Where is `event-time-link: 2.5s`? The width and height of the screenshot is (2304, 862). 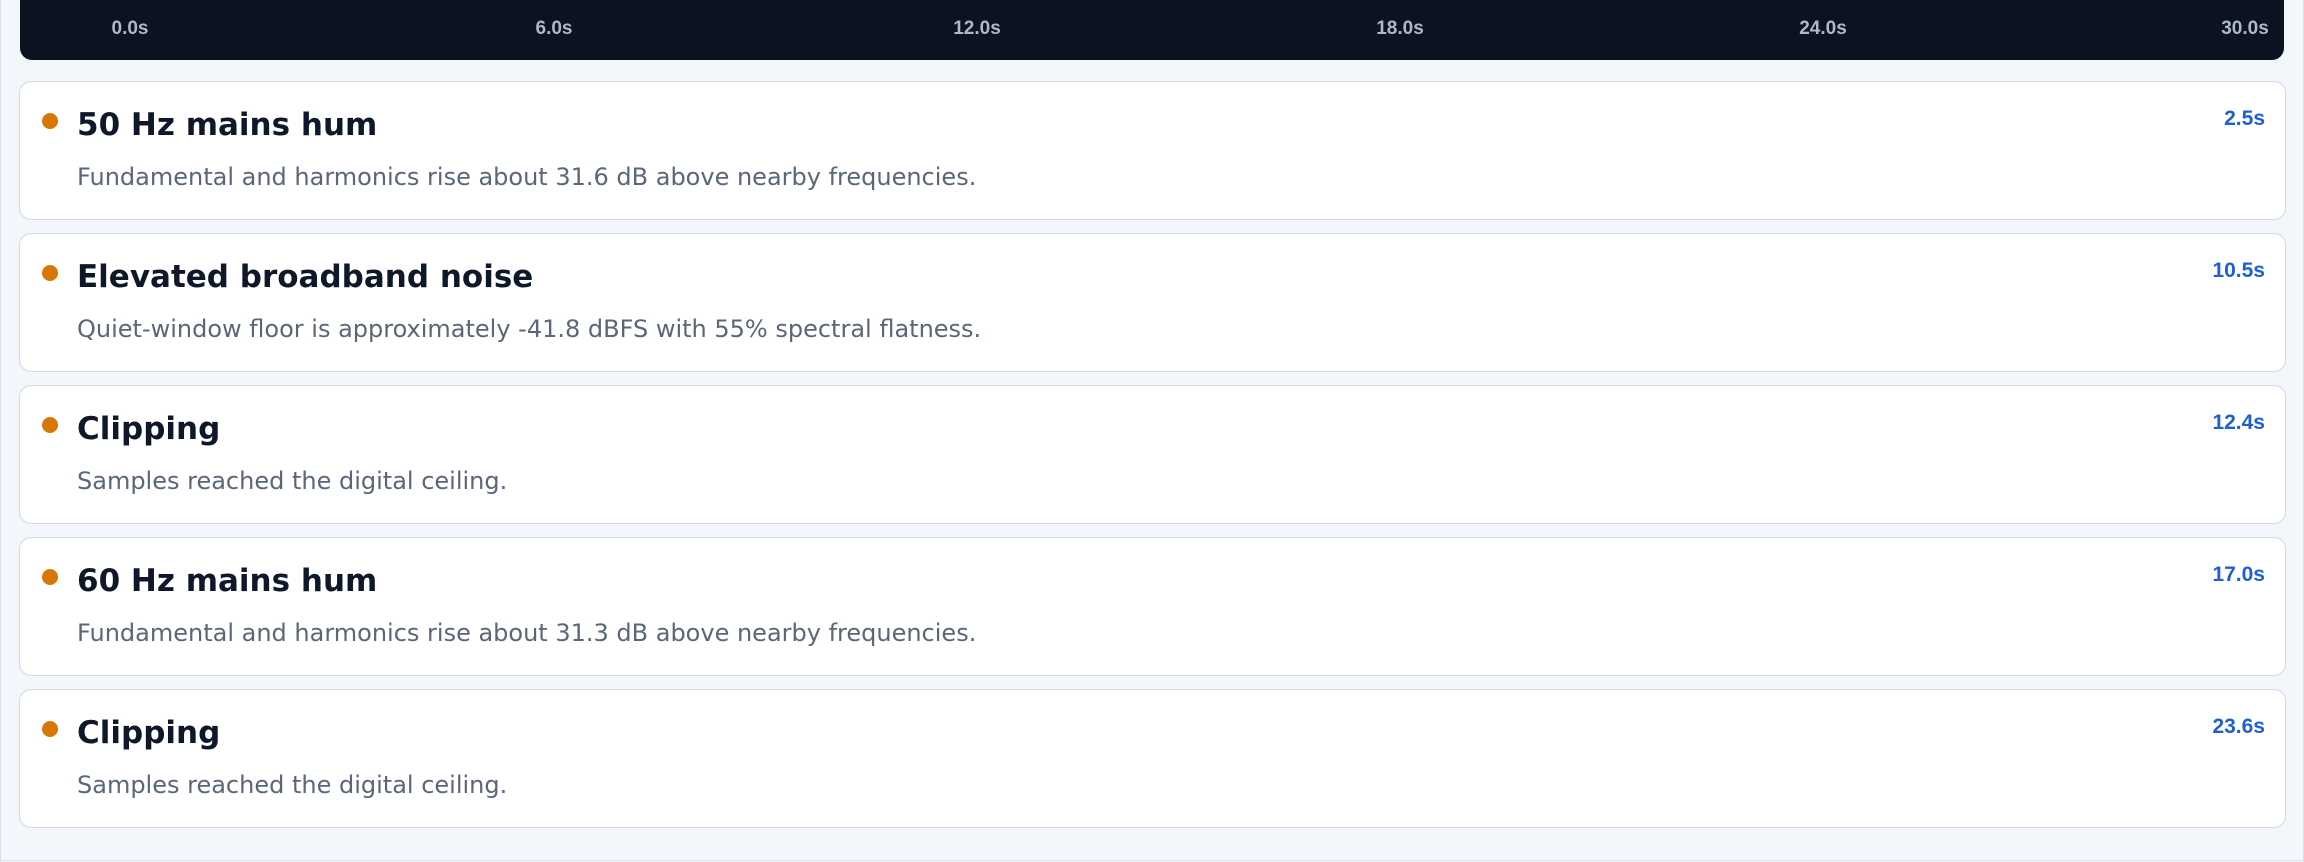
event-time-link: 2.5s is located at coordinates (2244, 119).